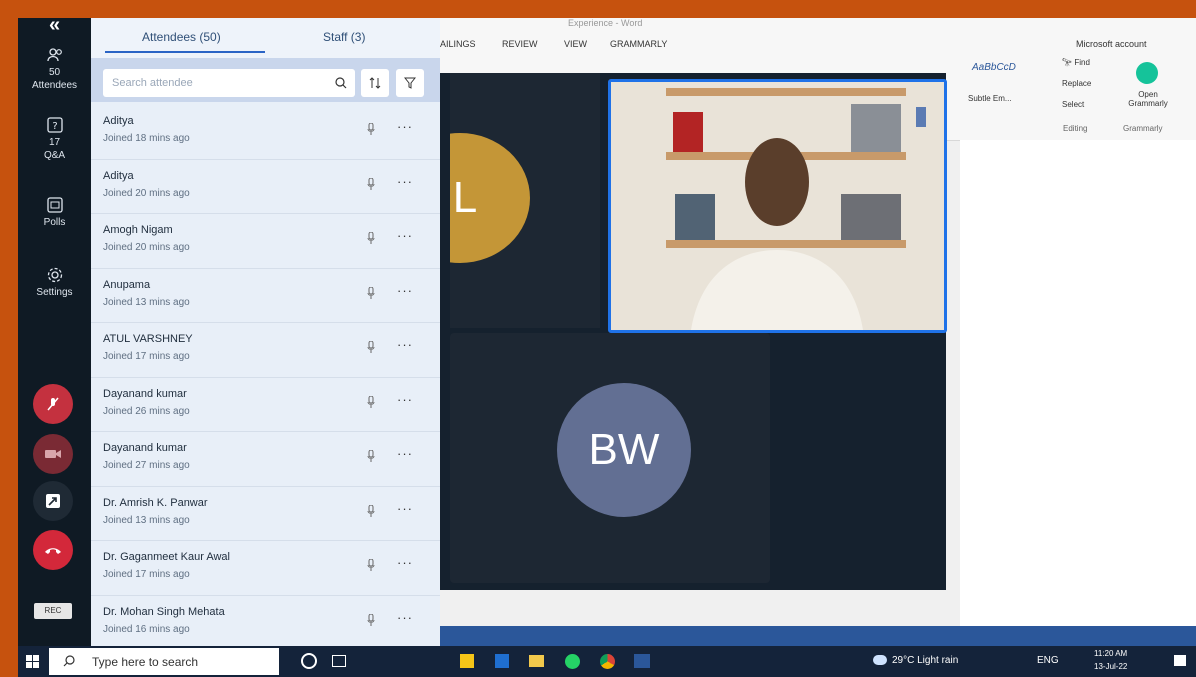  I want to click on sticky-notes-icon, so click(467, 661).